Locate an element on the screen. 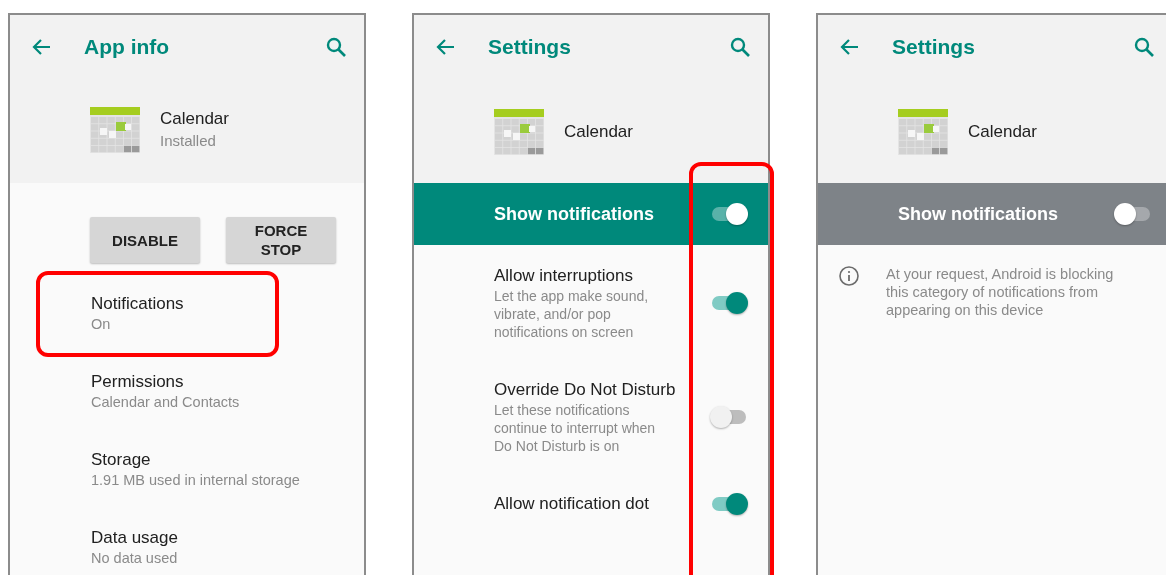 This screenshot has width=1166, height=575. disable-button: DISABLE is located at coordinates (145, 240).